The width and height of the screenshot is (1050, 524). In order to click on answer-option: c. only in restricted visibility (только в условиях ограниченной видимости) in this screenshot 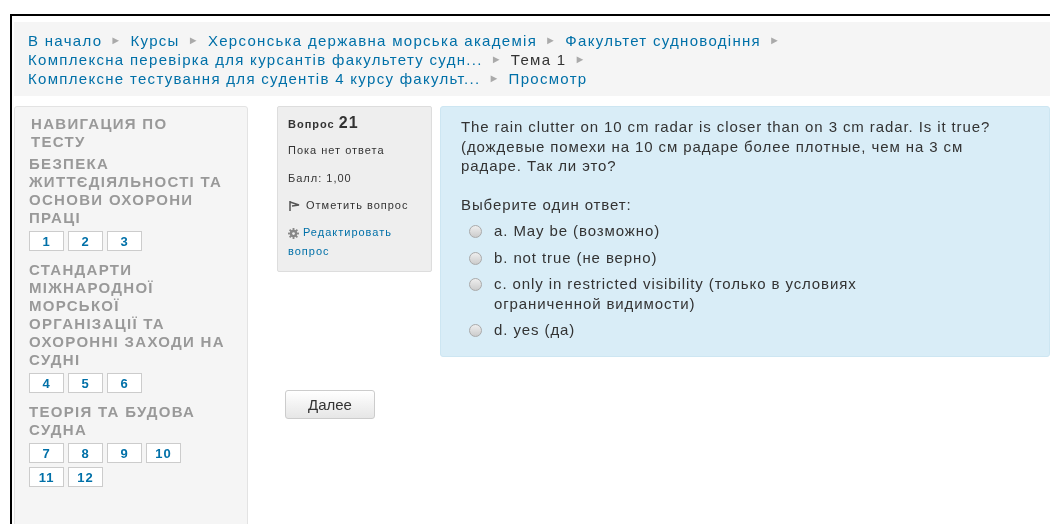, I will do `click(706, 293)`.